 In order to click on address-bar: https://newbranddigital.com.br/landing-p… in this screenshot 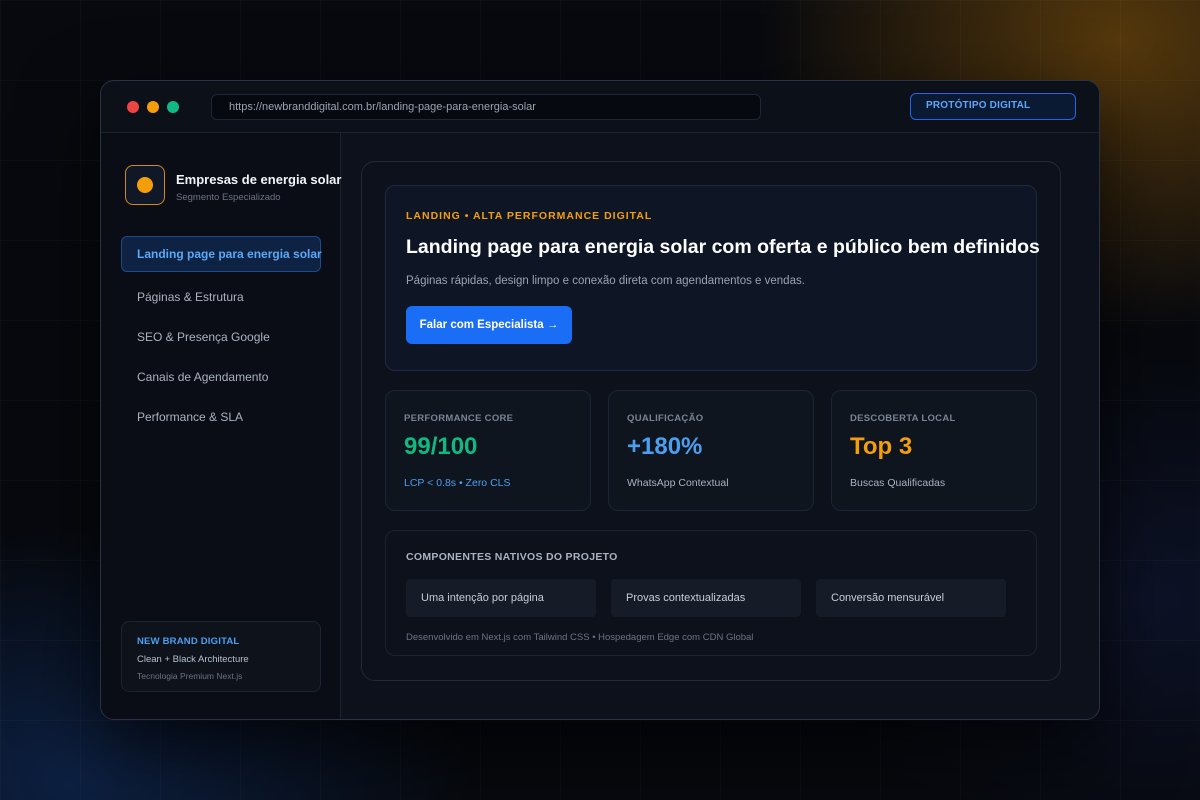, I will do `click(486, 107)`.